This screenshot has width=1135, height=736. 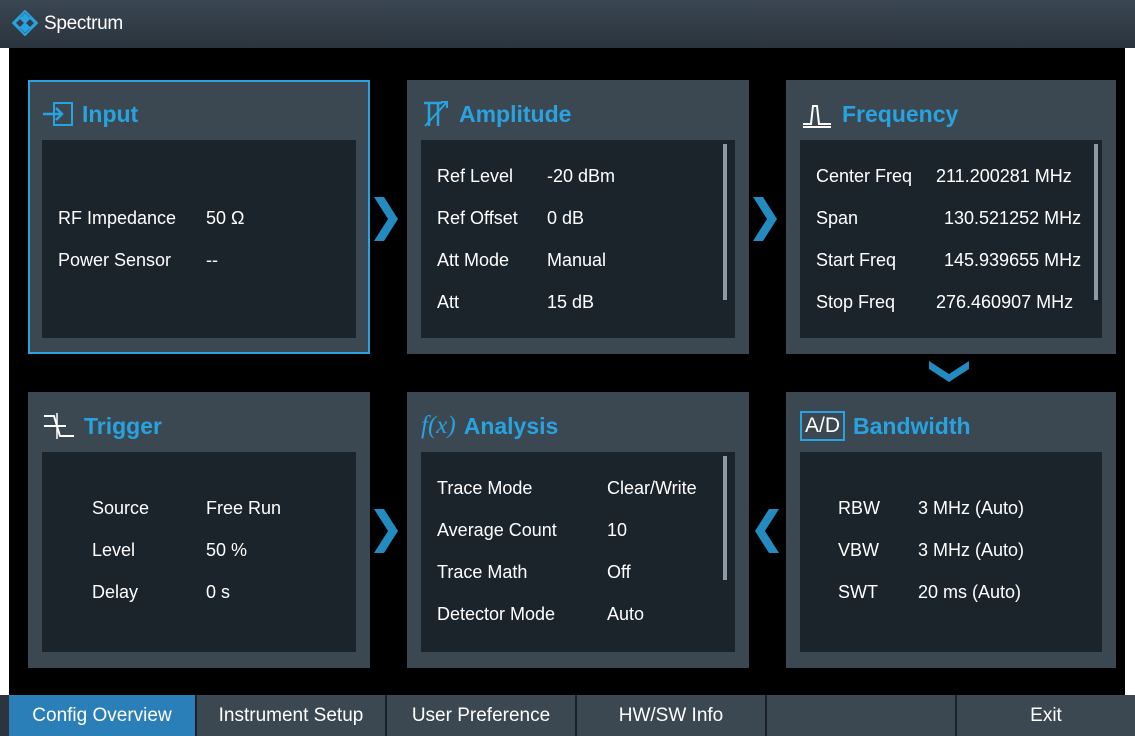 I want to click on source-value: Free Run, so click(x=244, y=508).